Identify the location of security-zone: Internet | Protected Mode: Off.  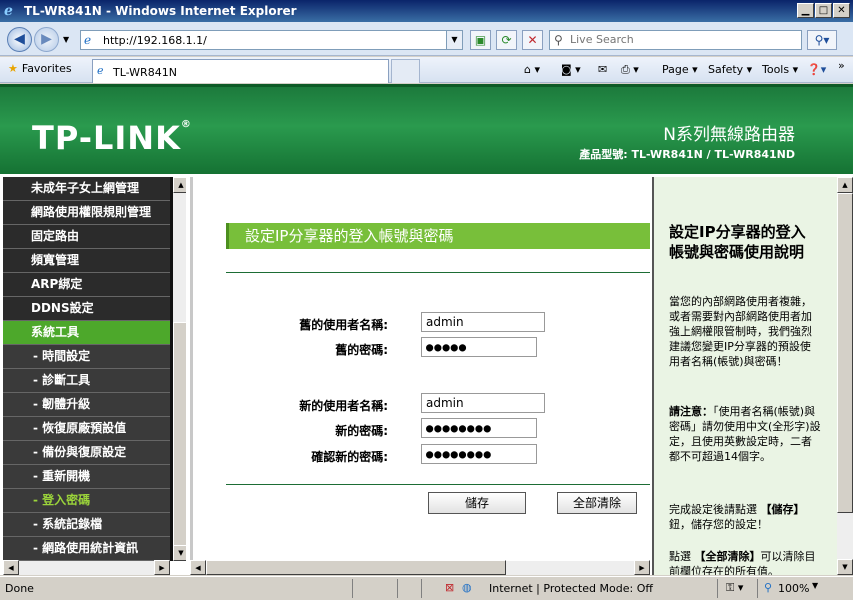
(571, 588).